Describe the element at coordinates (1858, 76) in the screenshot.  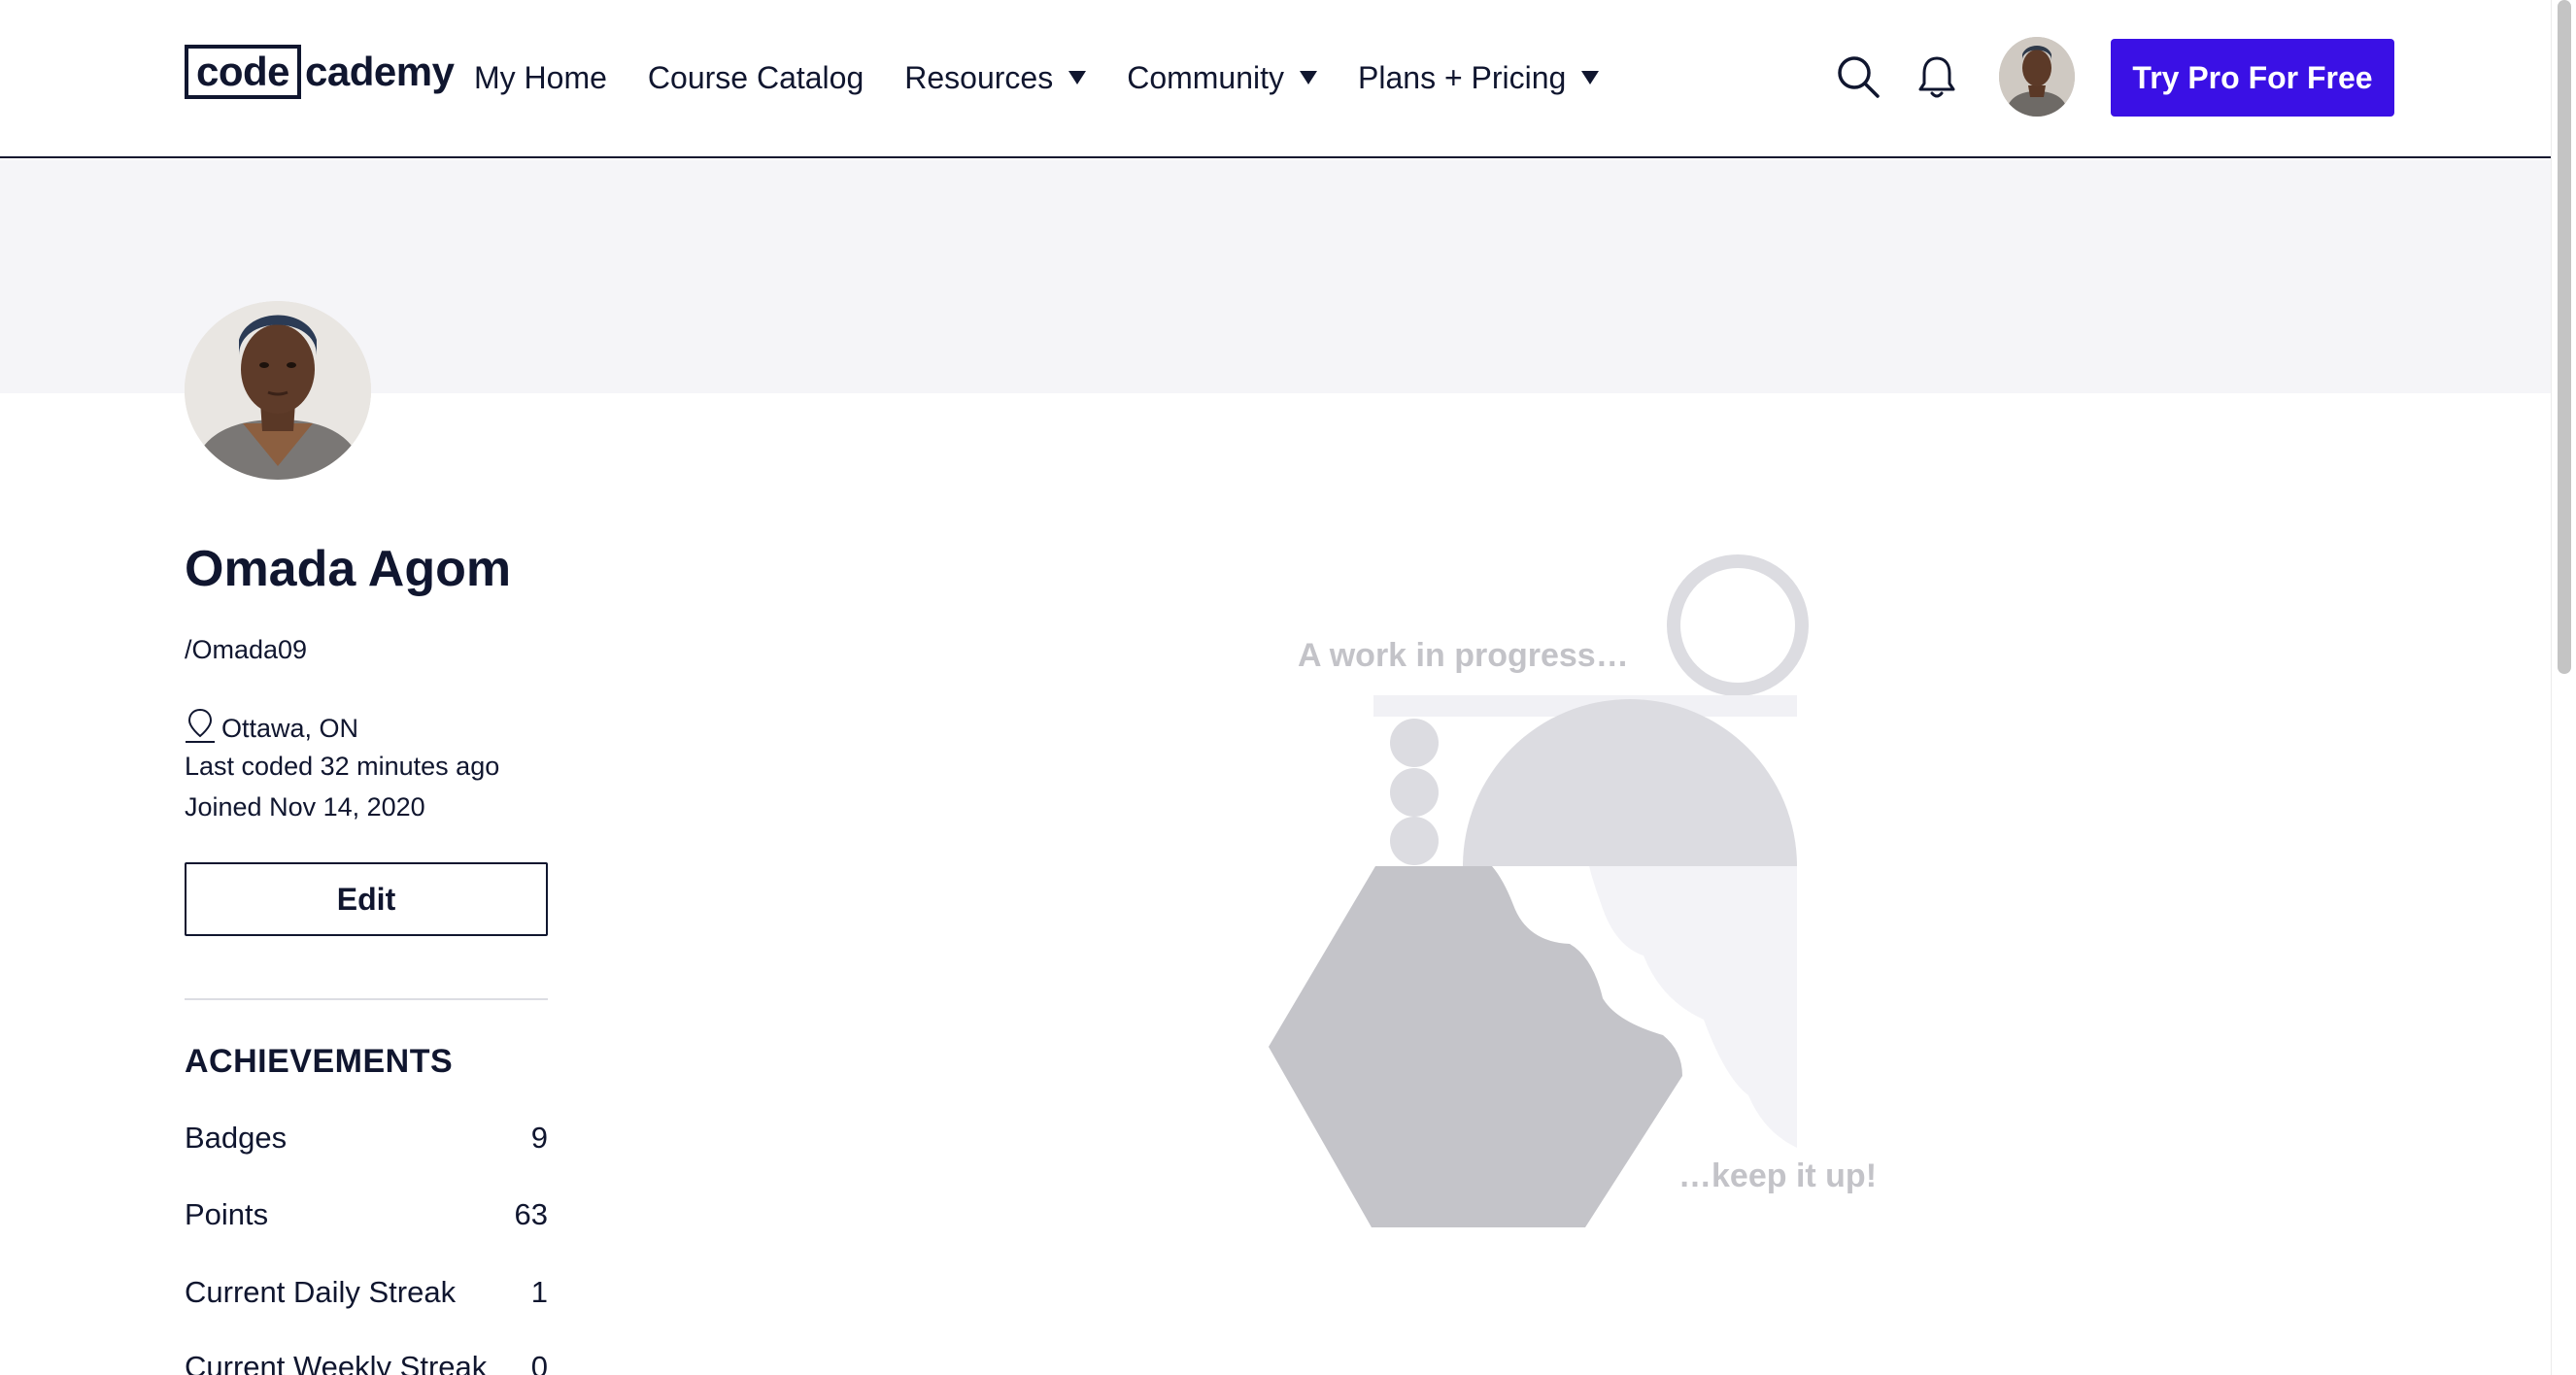
I see `search-icon` at that location.